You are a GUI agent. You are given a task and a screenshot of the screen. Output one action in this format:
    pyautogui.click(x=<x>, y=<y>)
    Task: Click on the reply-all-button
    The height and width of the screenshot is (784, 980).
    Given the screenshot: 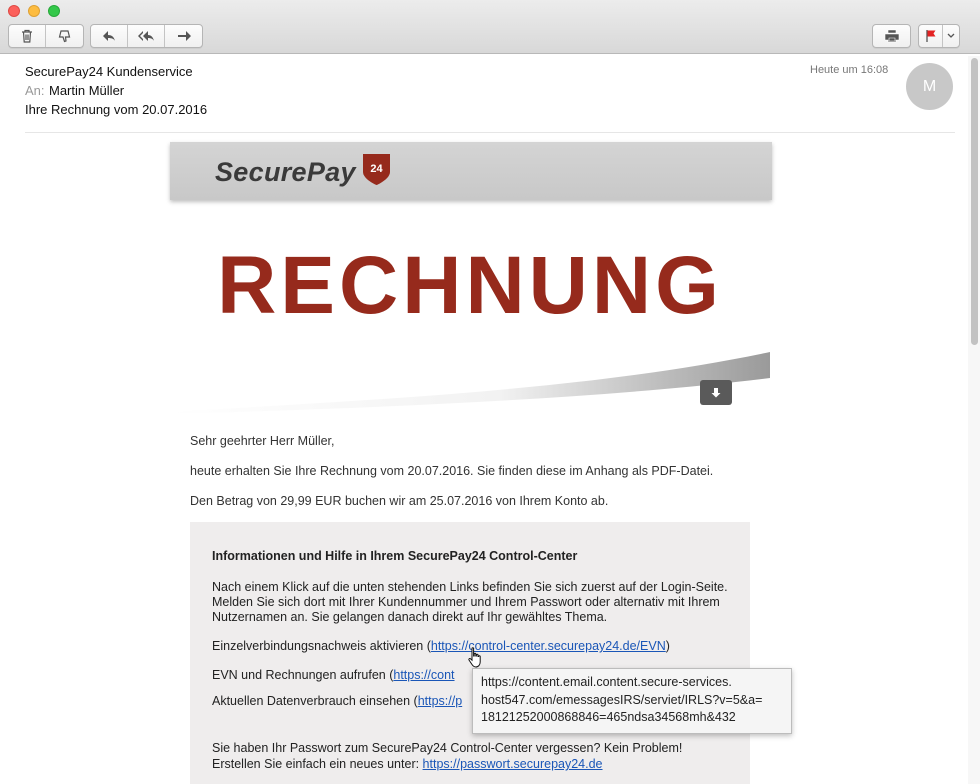 What is the action you would take?
    pyautogui.click(x=146, y=36)
    